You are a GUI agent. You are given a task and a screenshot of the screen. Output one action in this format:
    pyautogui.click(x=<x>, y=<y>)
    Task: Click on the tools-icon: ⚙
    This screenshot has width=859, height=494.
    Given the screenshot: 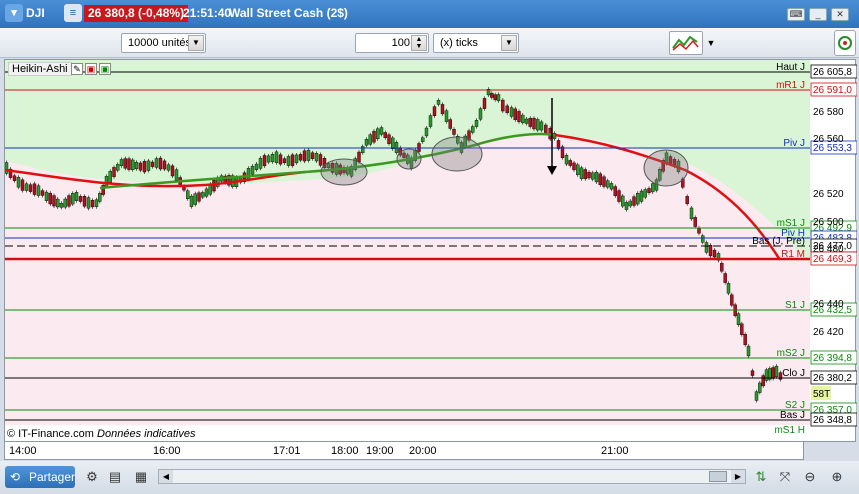 What is the action you would take?
    pyautogui.click(x=92, y=477)
    